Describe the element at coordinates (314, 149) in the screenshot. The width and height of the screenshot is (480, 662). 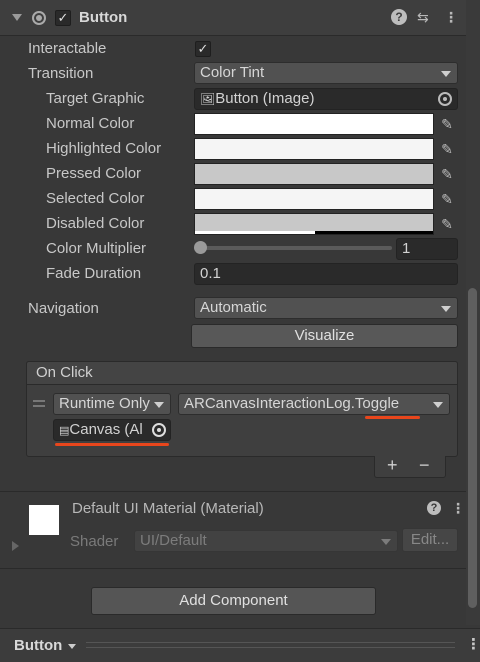
I see `highlighted-color-swatch` at that location.